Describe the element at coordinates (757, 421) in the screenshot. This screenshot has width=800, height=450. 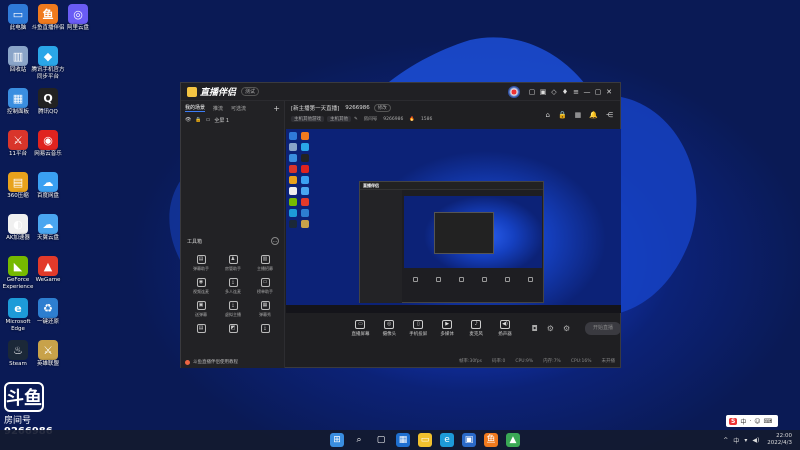
I see `ime-emoji-icon: ☺` at that location.